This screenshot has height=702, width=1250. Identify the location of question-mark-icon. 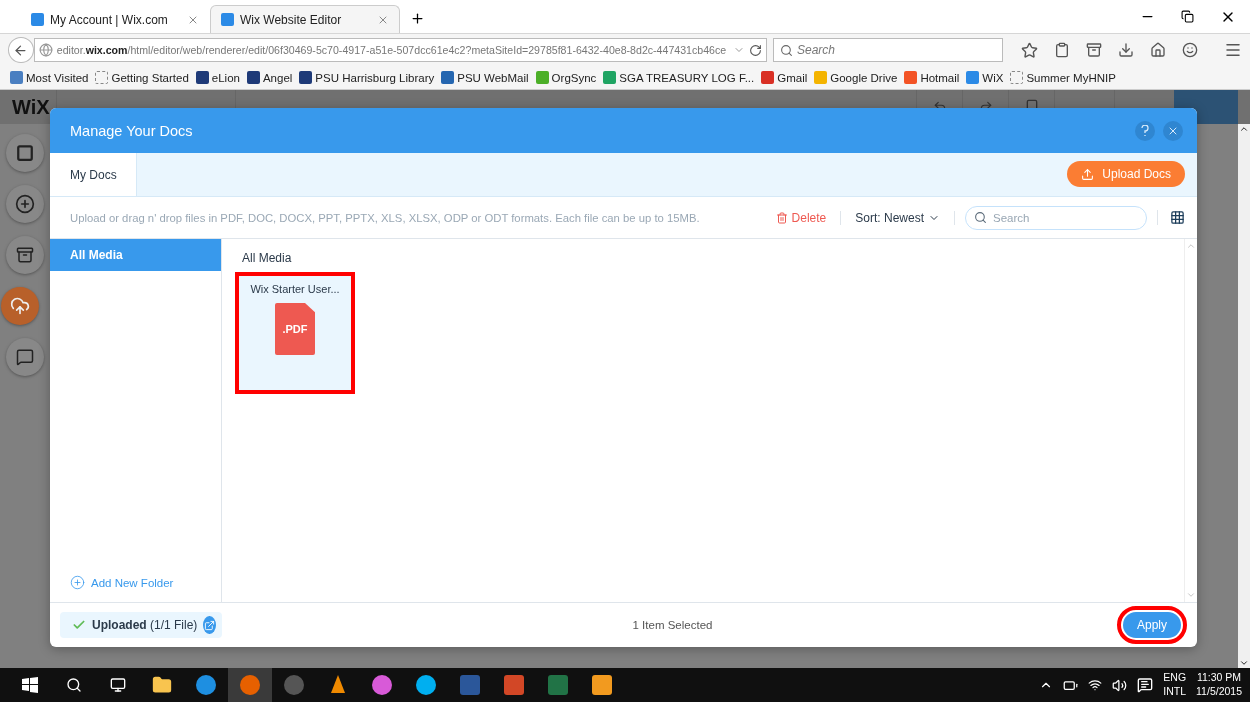
(1145, 130).